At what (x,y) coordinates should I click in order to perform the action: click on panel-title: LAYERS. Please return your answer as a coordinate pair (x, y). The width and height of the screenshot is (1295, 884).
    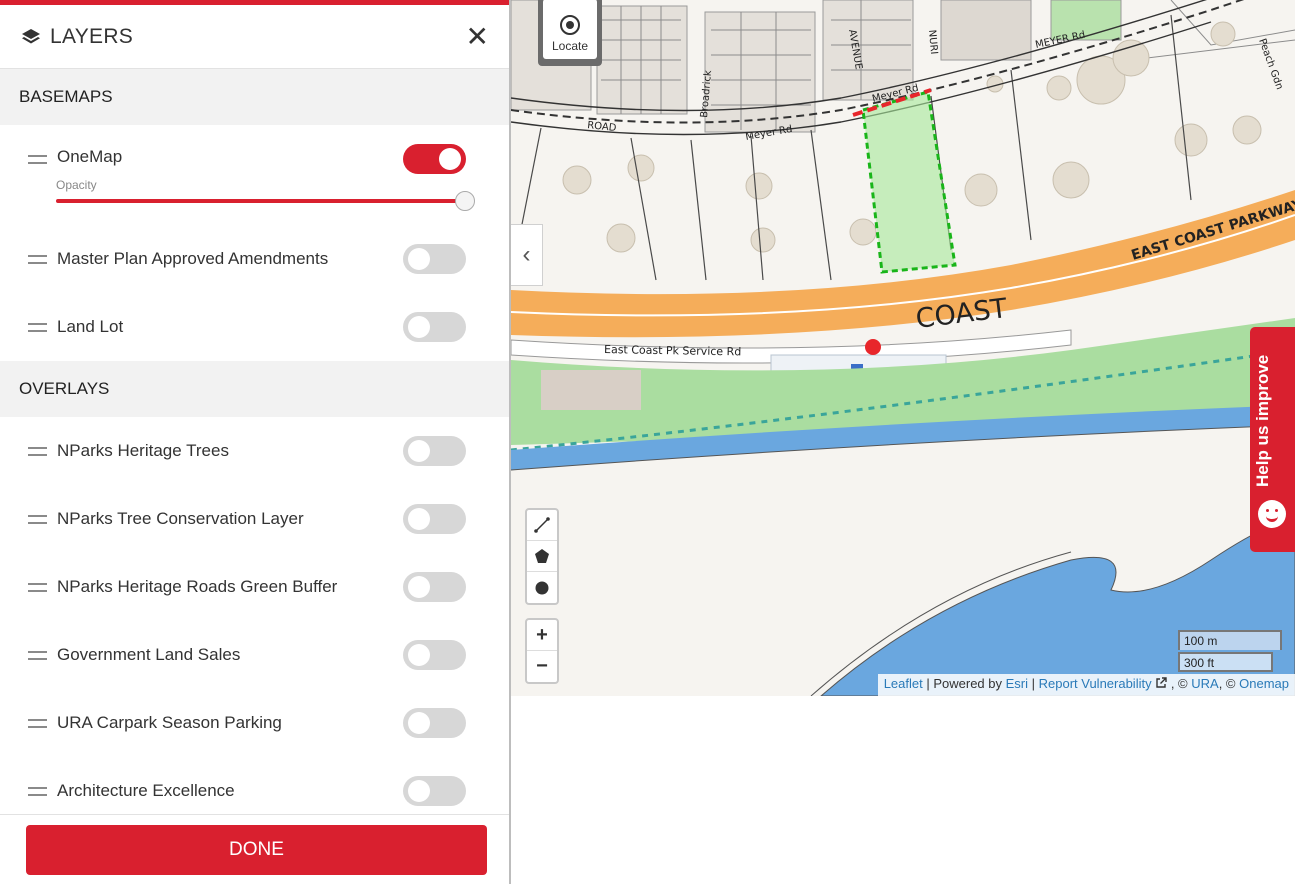
    Looking at the image, I should click on (92, 36).